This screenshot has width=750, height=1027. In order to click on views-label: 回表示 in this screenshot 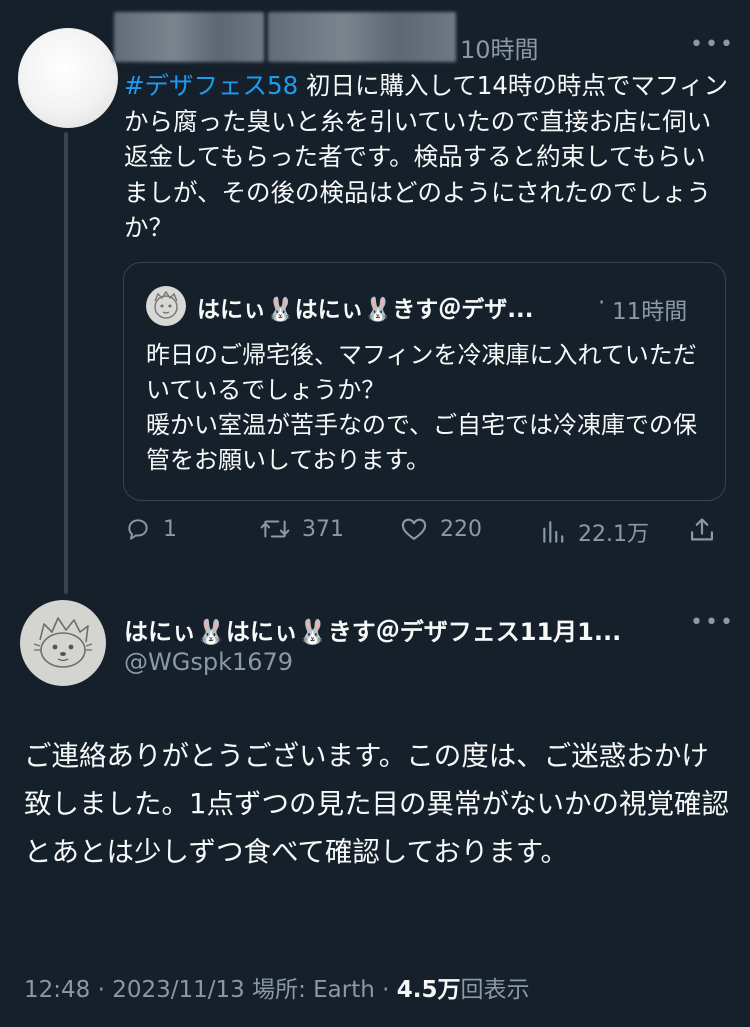, I will do `click(495, 990)`.